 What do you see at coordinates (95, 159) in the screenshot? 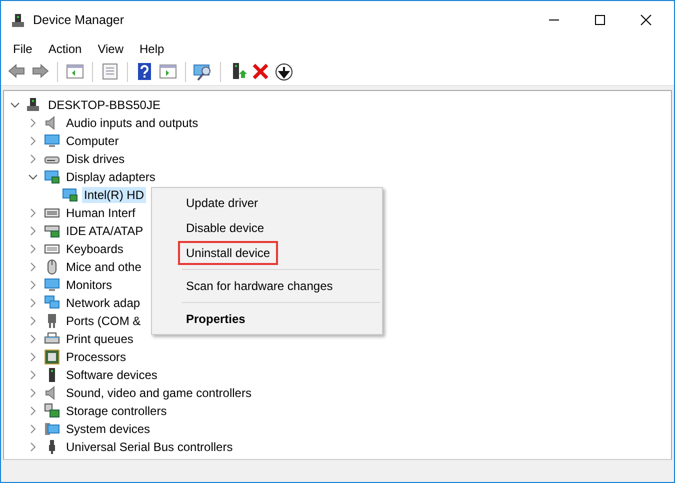
I see `tree-item: Disk drives` at bounding box center [95, 159].